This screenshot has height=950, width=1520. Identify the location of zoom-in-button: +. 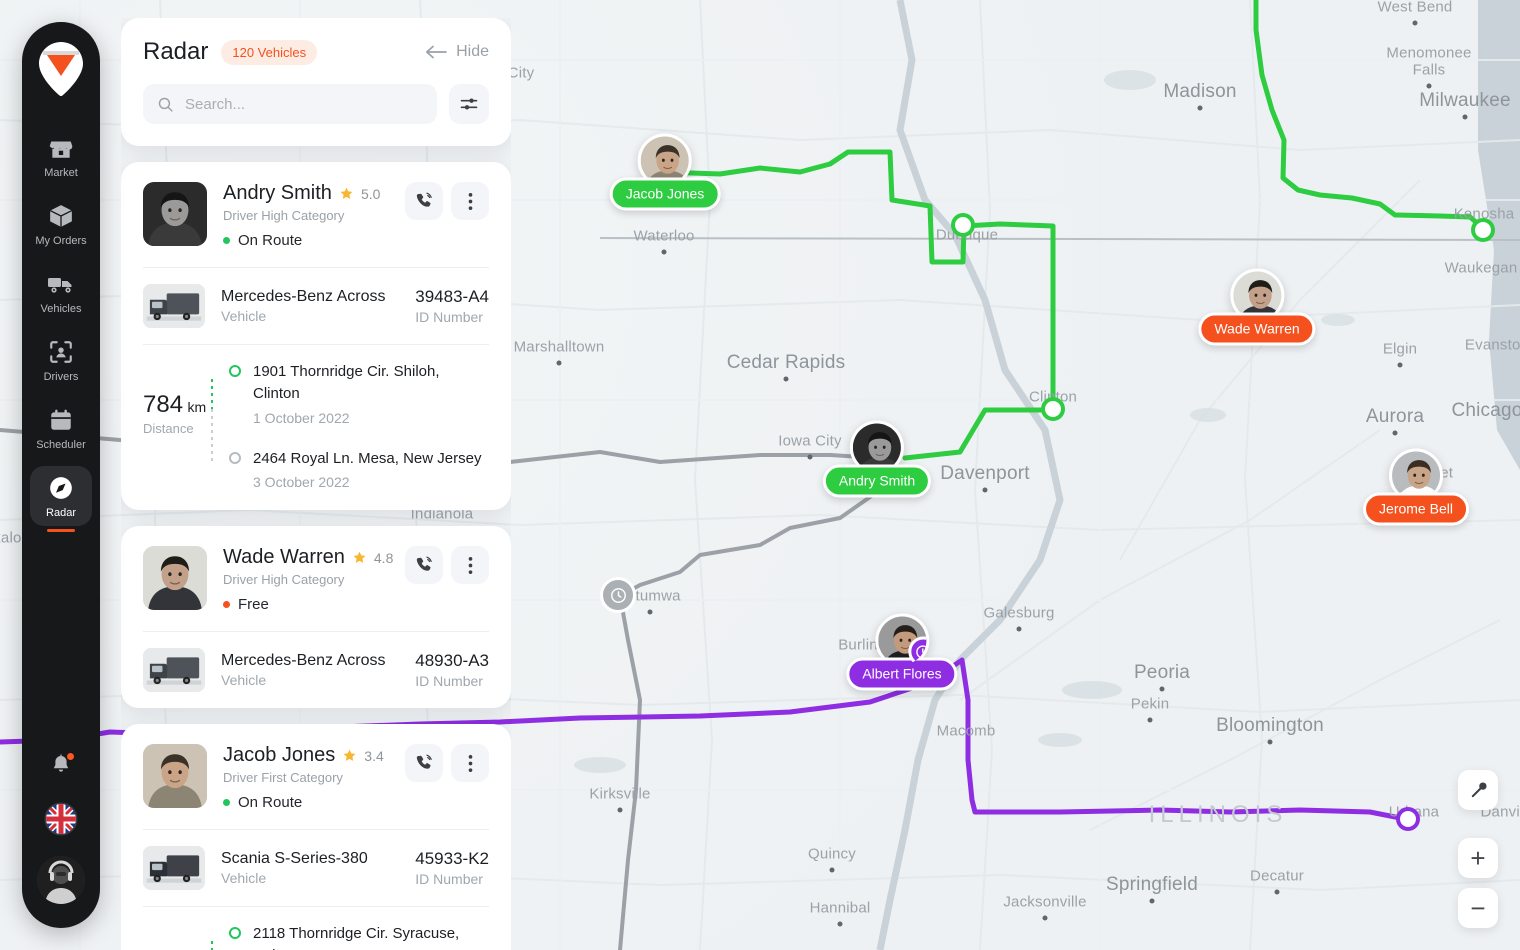
(1478, 858).